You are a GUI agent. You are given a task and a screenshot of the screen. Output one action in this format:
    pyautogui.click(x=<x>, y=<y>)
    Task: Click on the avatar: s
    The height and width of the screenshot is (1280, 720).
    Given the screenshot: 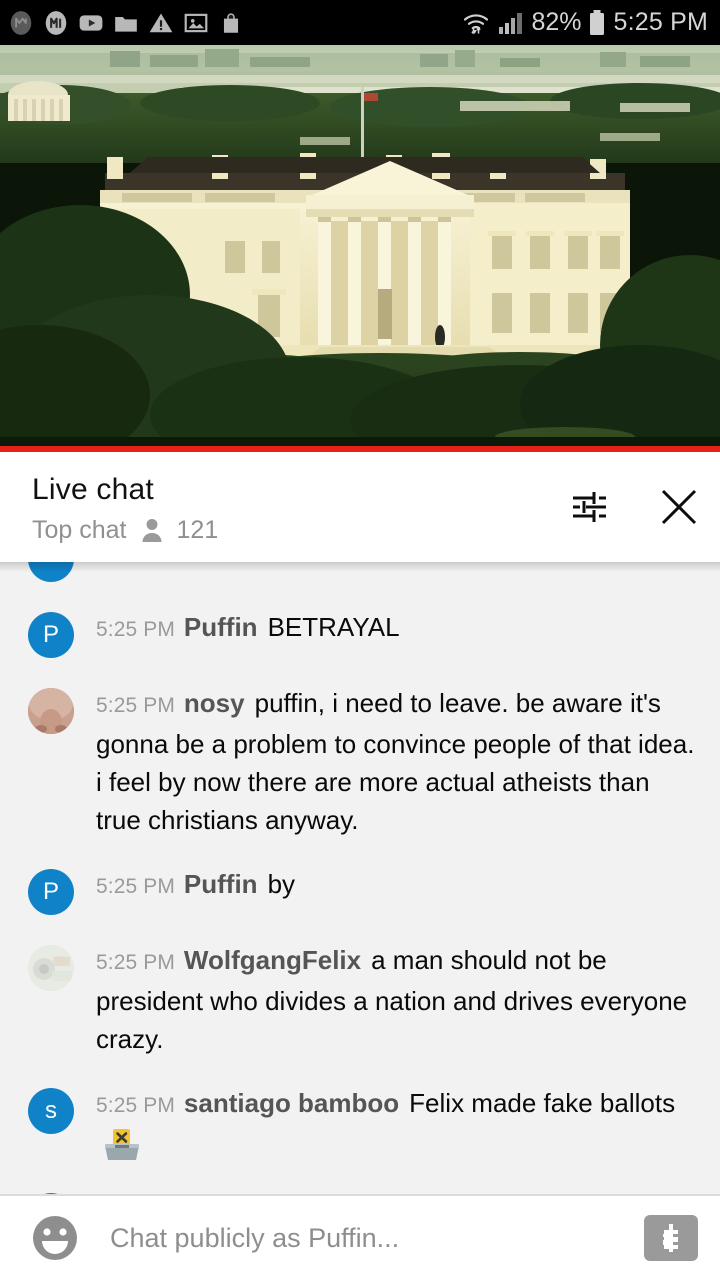 What is the action you would take?
    pyautogui.click(x=51, y=1111)
    